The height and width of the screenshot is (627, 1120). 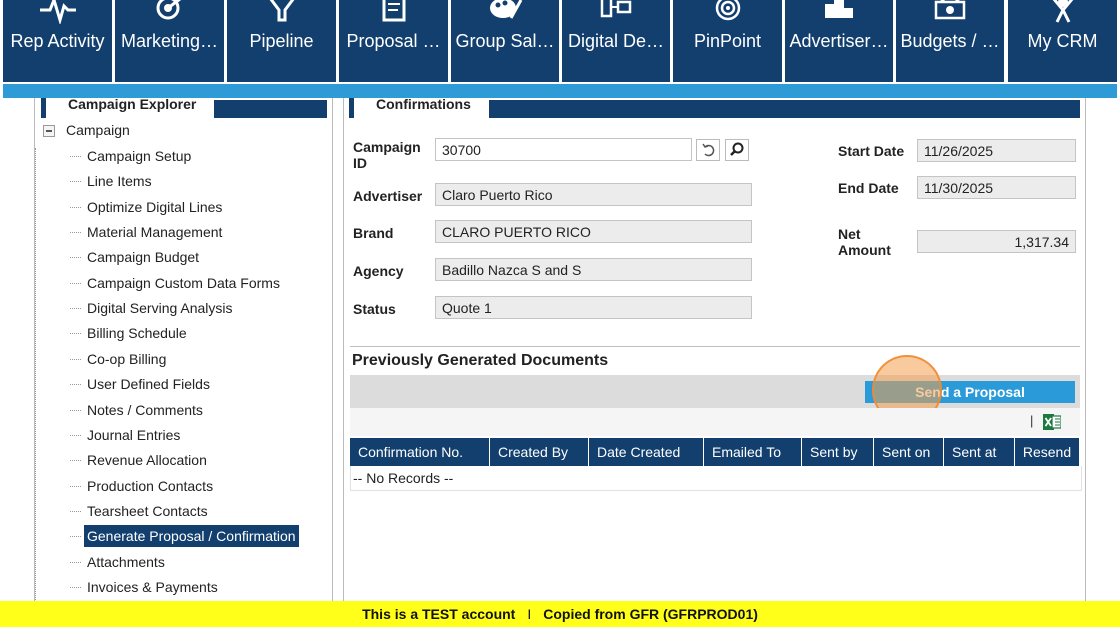 I want to click on nav-tab-label: Rep Activity, so click(x=57, y=41).